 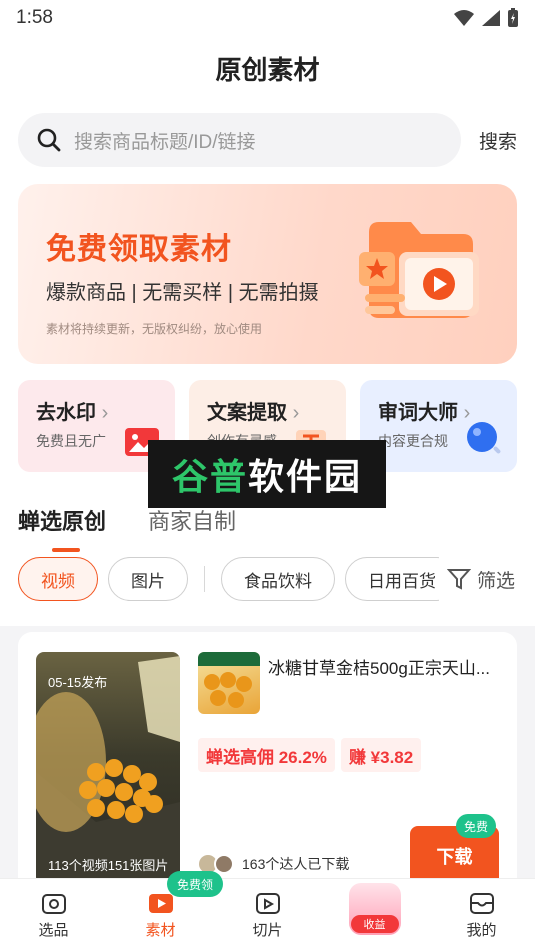 I want to click on status-icons, so click(x=486, y=18).